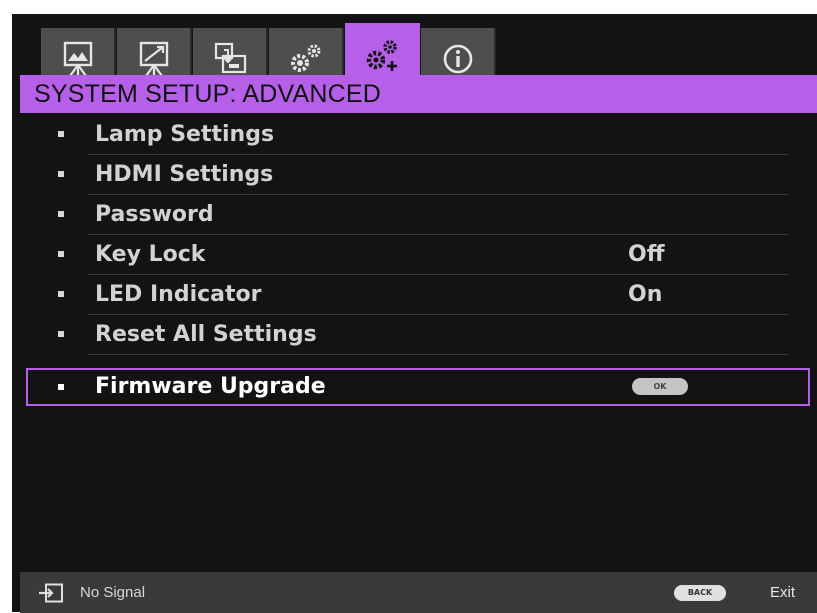  Describe the element at coordinates (412, 135) in the screenshot. I see `menu-item-lamp-settings: Lamp Settings` at that location.